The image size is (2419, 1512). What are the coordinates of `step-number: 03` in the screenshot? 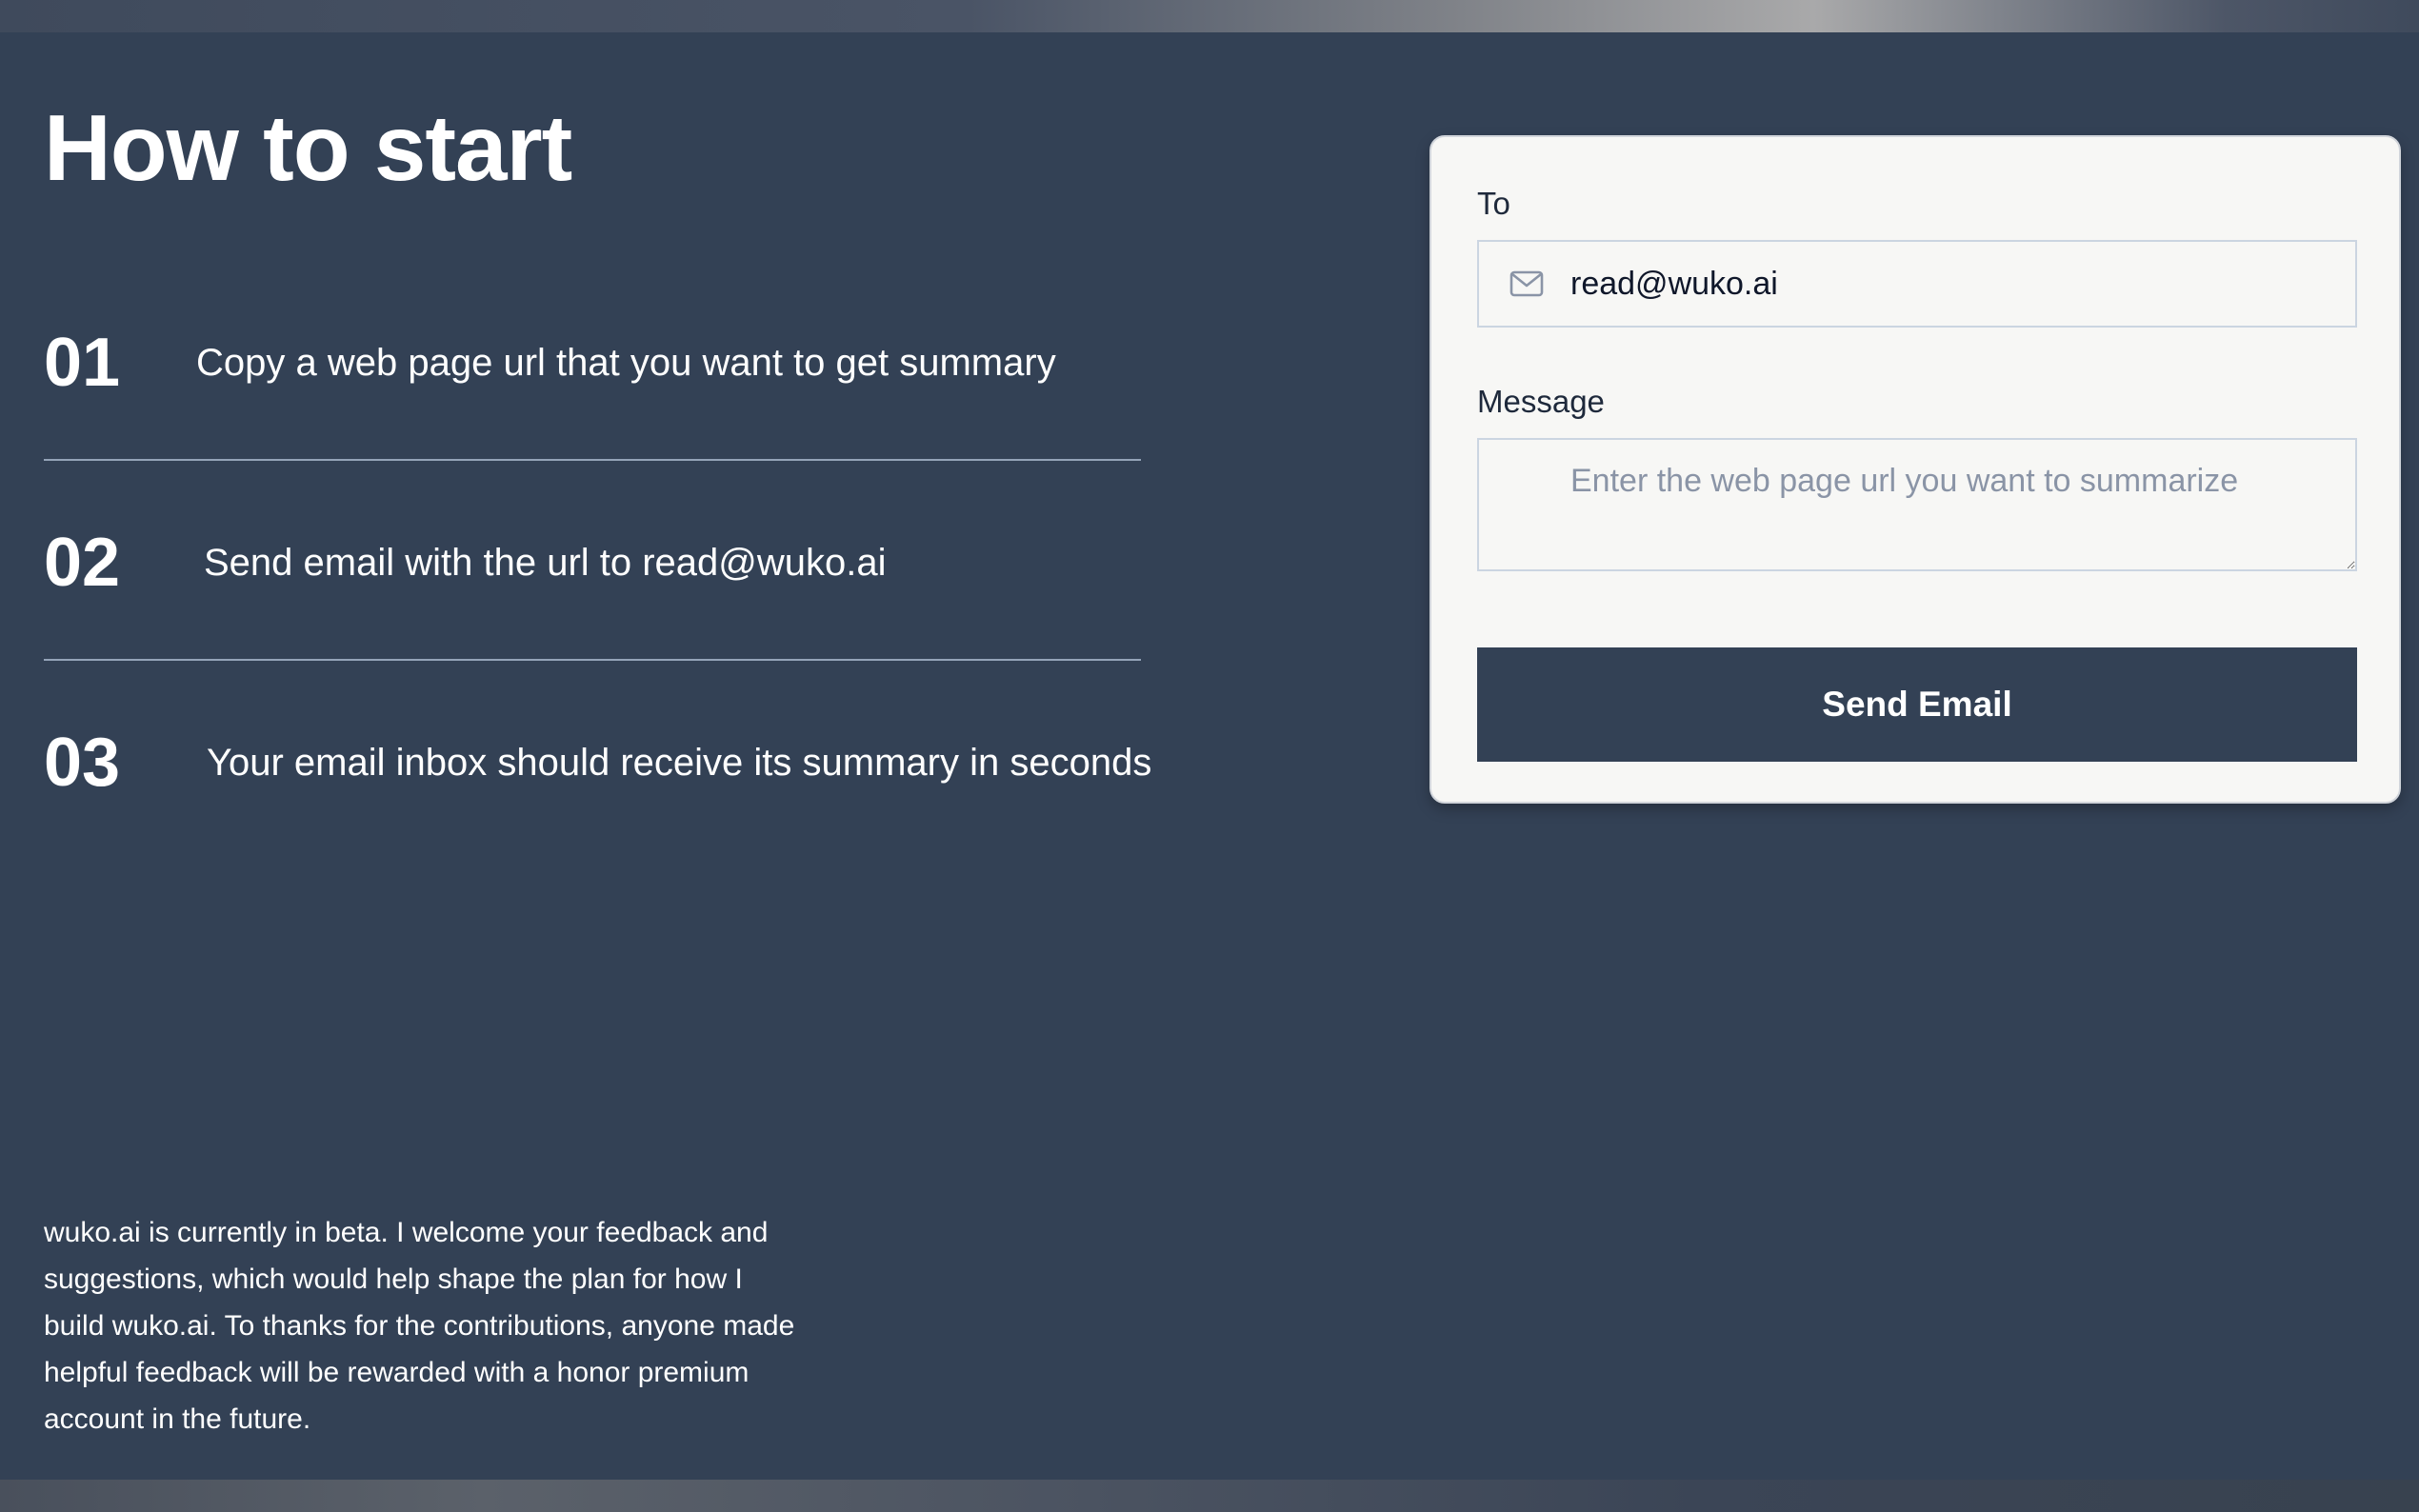 It's located at (82, 763).